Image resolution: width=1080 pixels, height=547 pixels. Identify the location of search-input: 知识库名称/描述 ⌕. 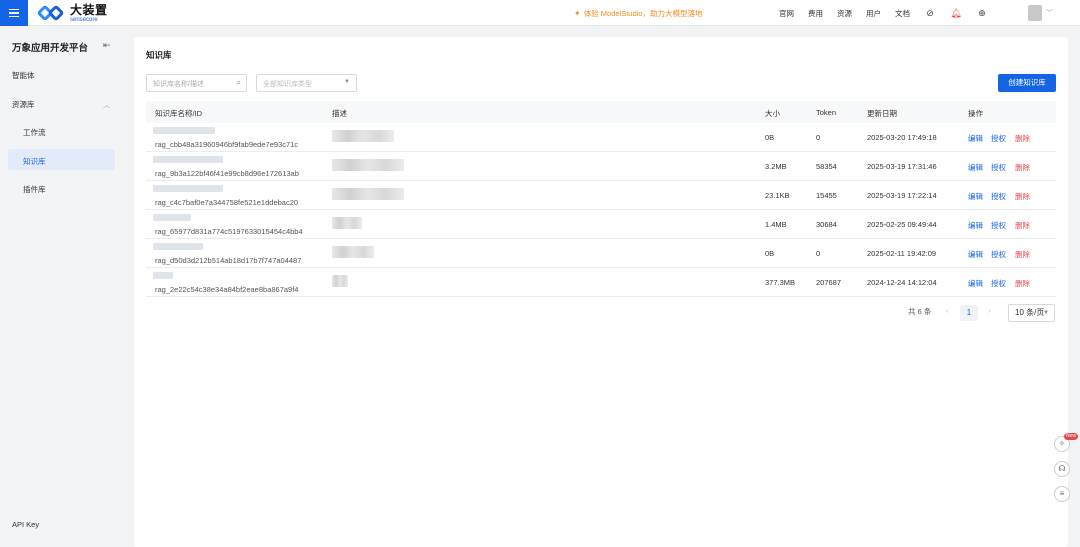
(196, 83).